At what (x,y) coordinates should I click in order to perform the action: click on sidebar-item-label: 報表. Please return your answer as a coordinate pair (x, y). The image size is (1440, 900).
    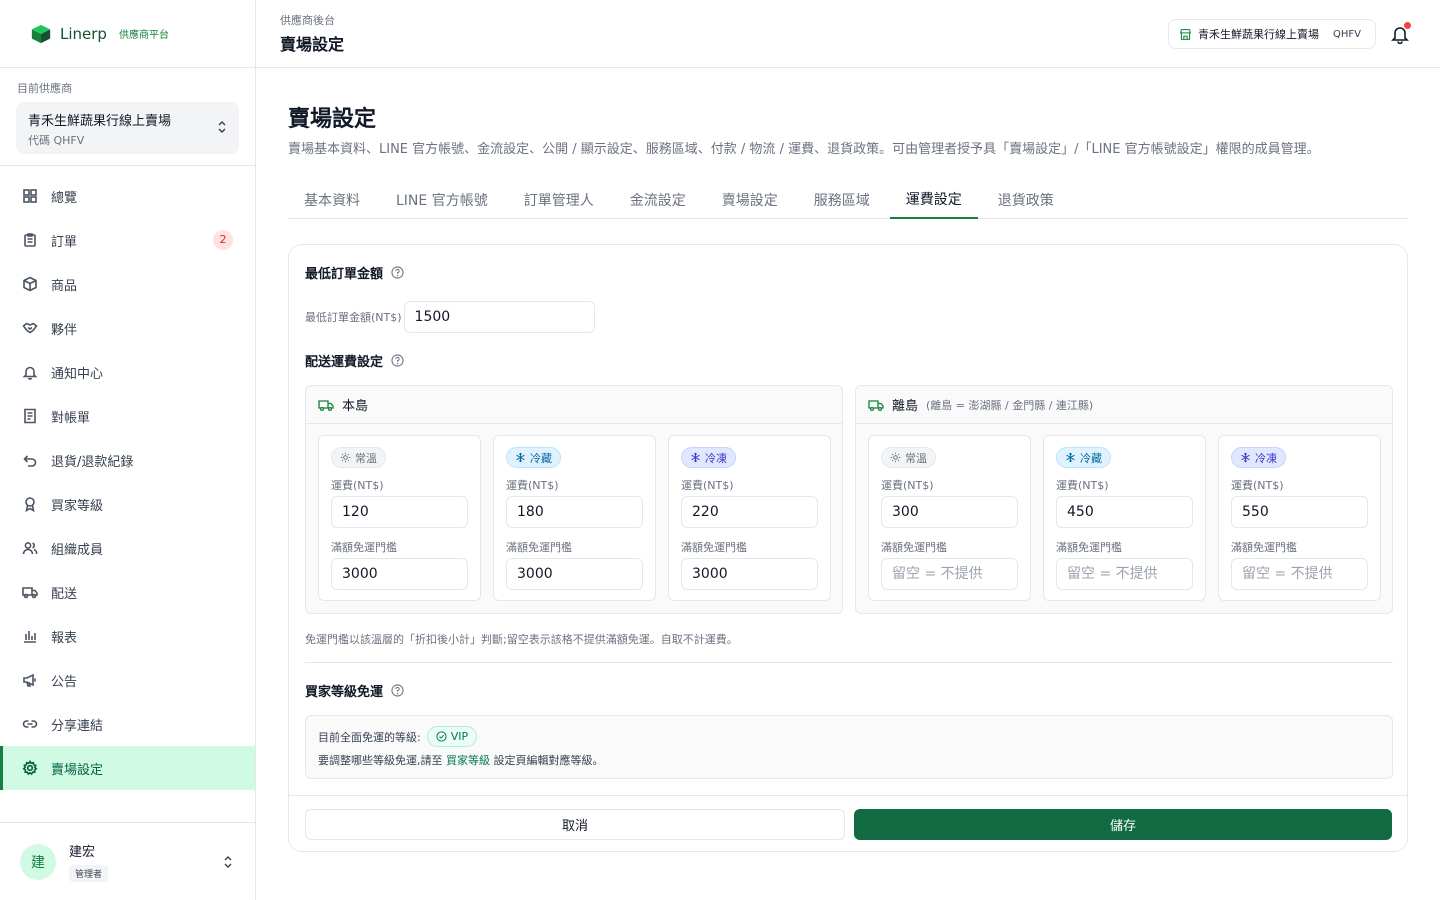
    Looking at the image, I should click on (64, 638).